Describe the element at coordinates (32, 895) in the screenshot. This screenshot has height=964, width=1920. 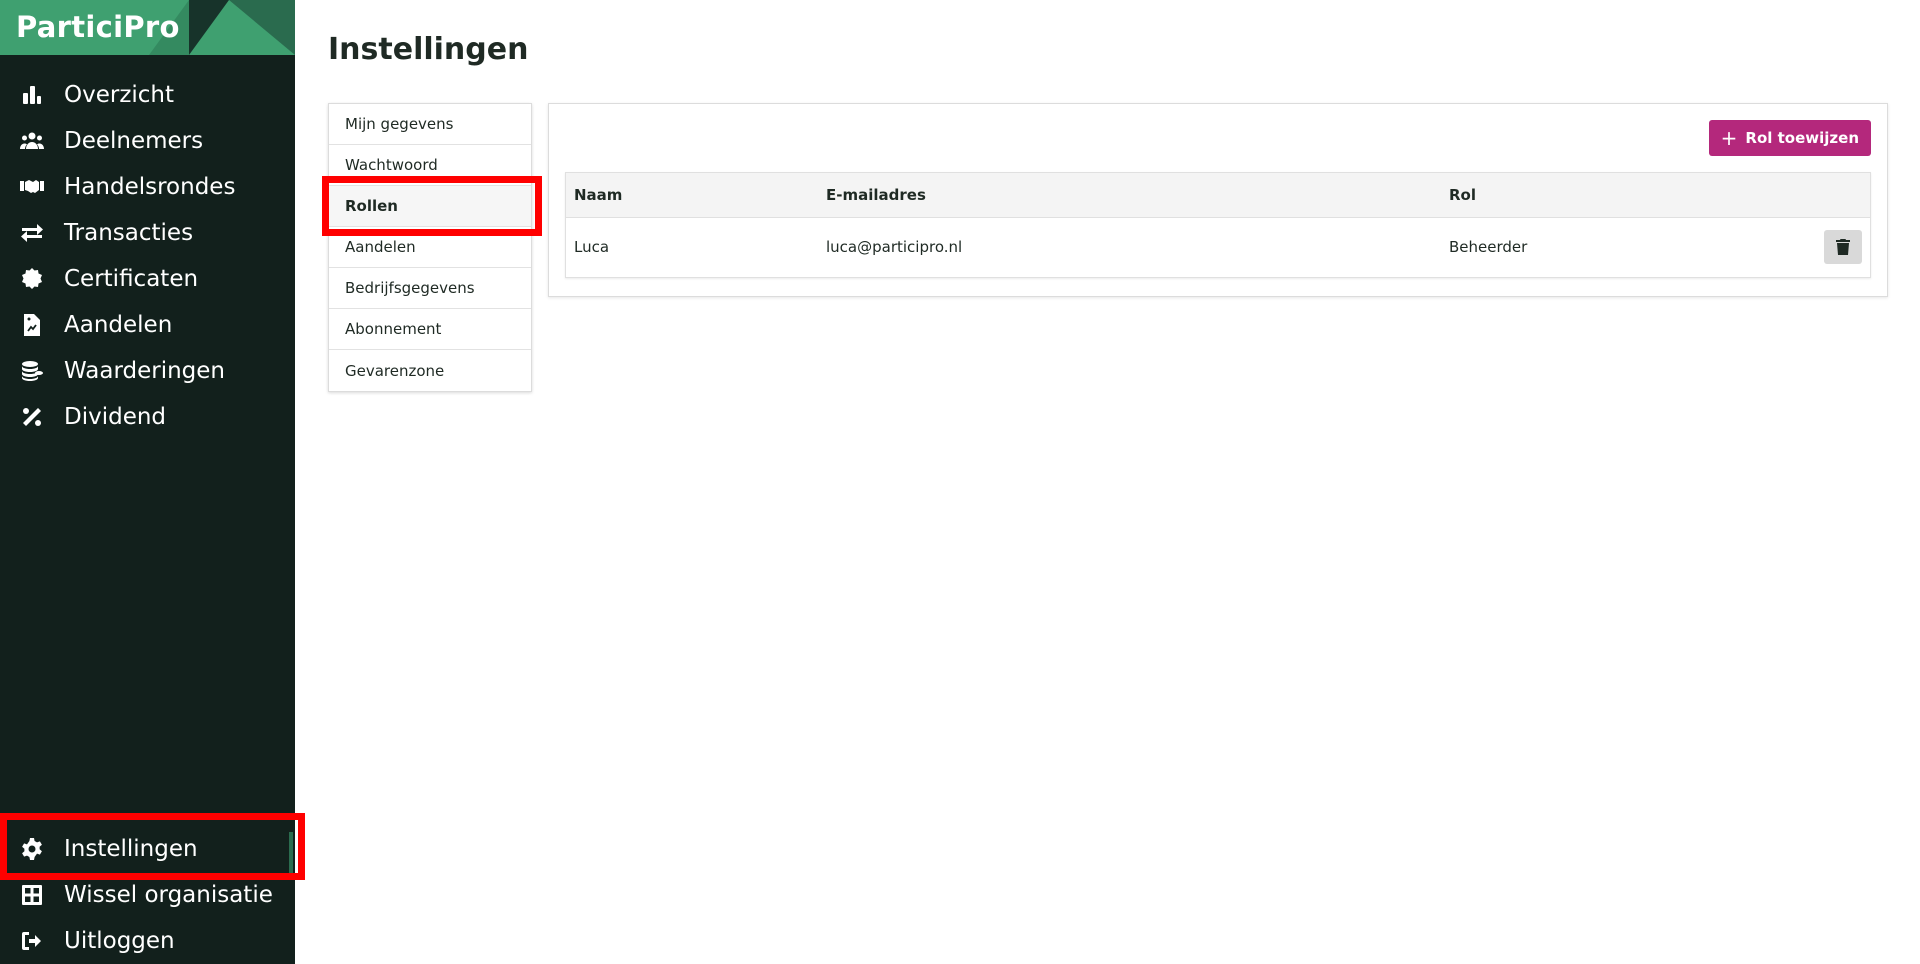
I see `grid-icon` at that location.